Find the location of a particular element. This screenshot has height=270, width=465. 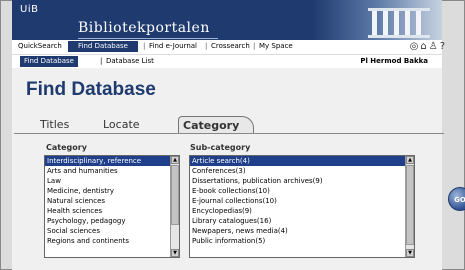

category-item: Social sciences is located at coordinates (112, 231).